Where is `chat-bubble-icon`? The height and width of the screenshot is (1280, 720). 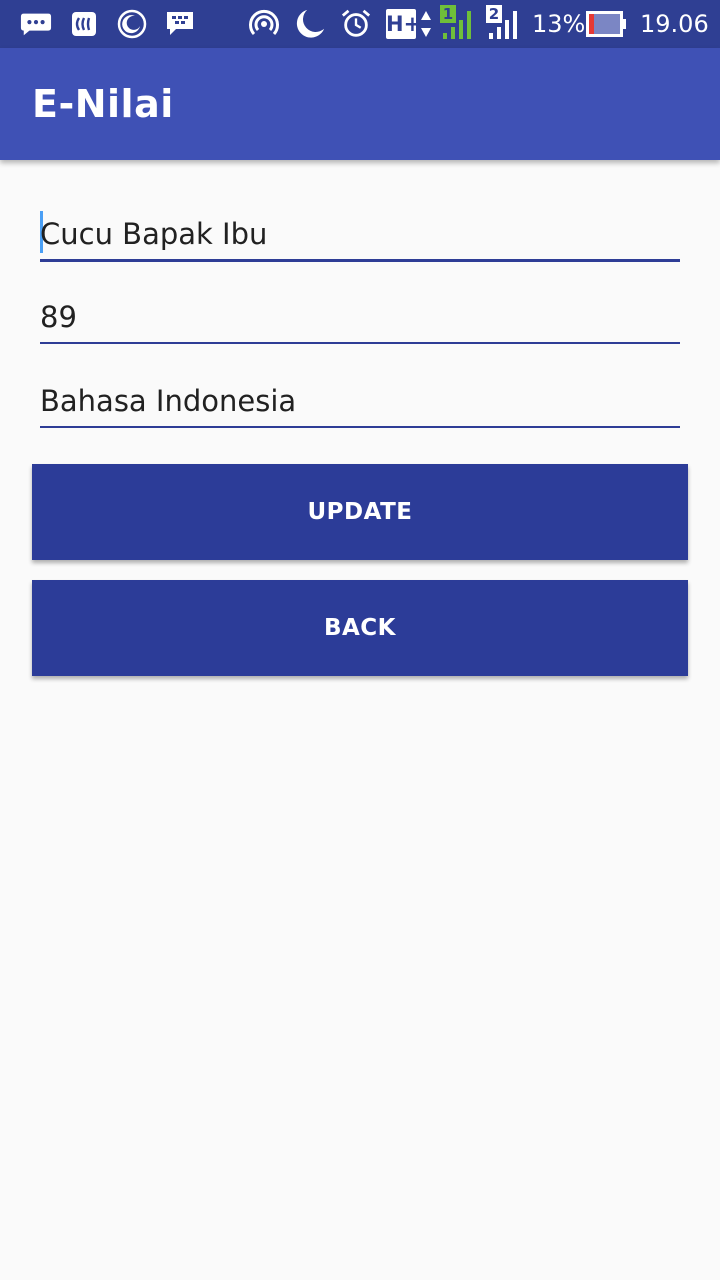 chat-bubble-icon is located at coordinates (36, 24).